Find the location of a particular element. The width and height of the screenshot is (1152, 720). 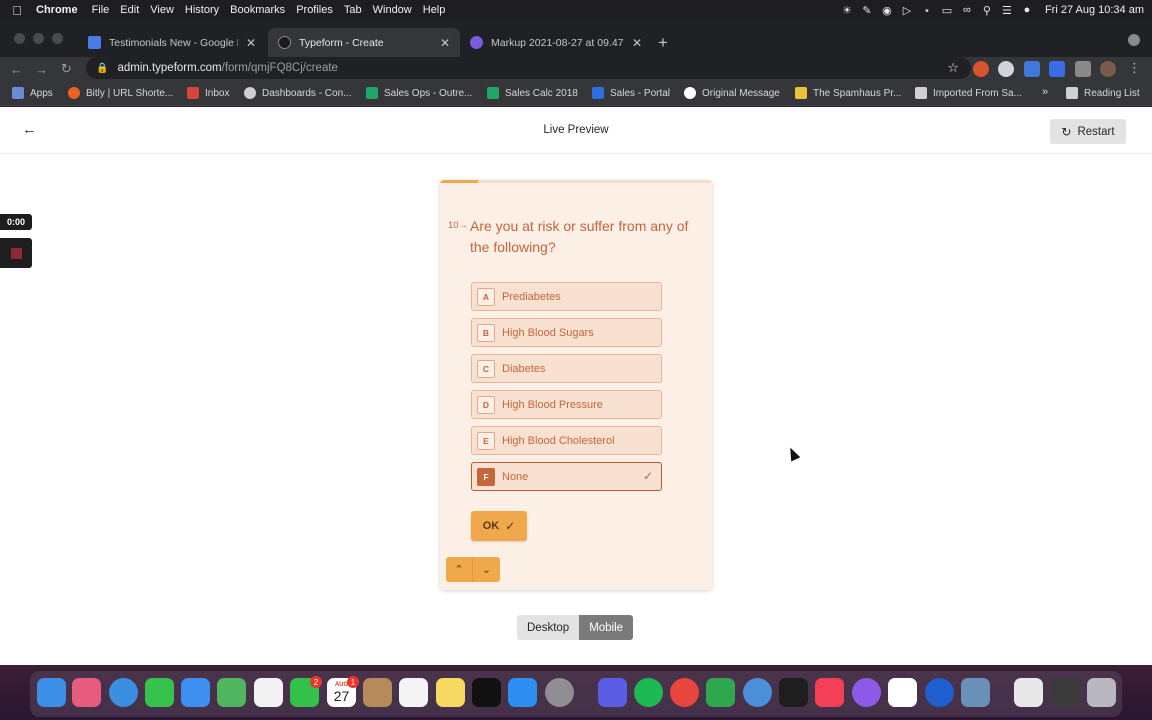

extensions-puzzle-icon is located at coordinates (1083, 69).